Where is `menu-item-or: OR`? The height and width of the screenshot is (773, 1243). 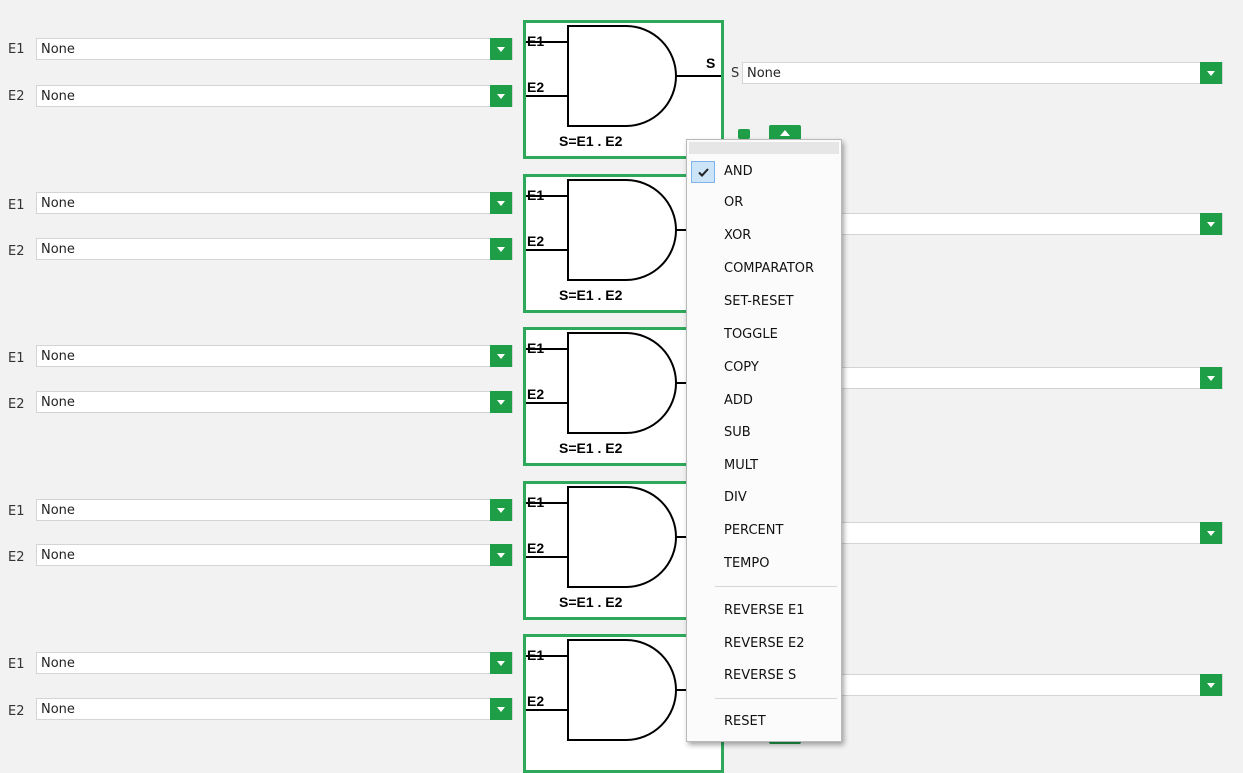 menu-item-or: OR is located at coordinates (764, 202).